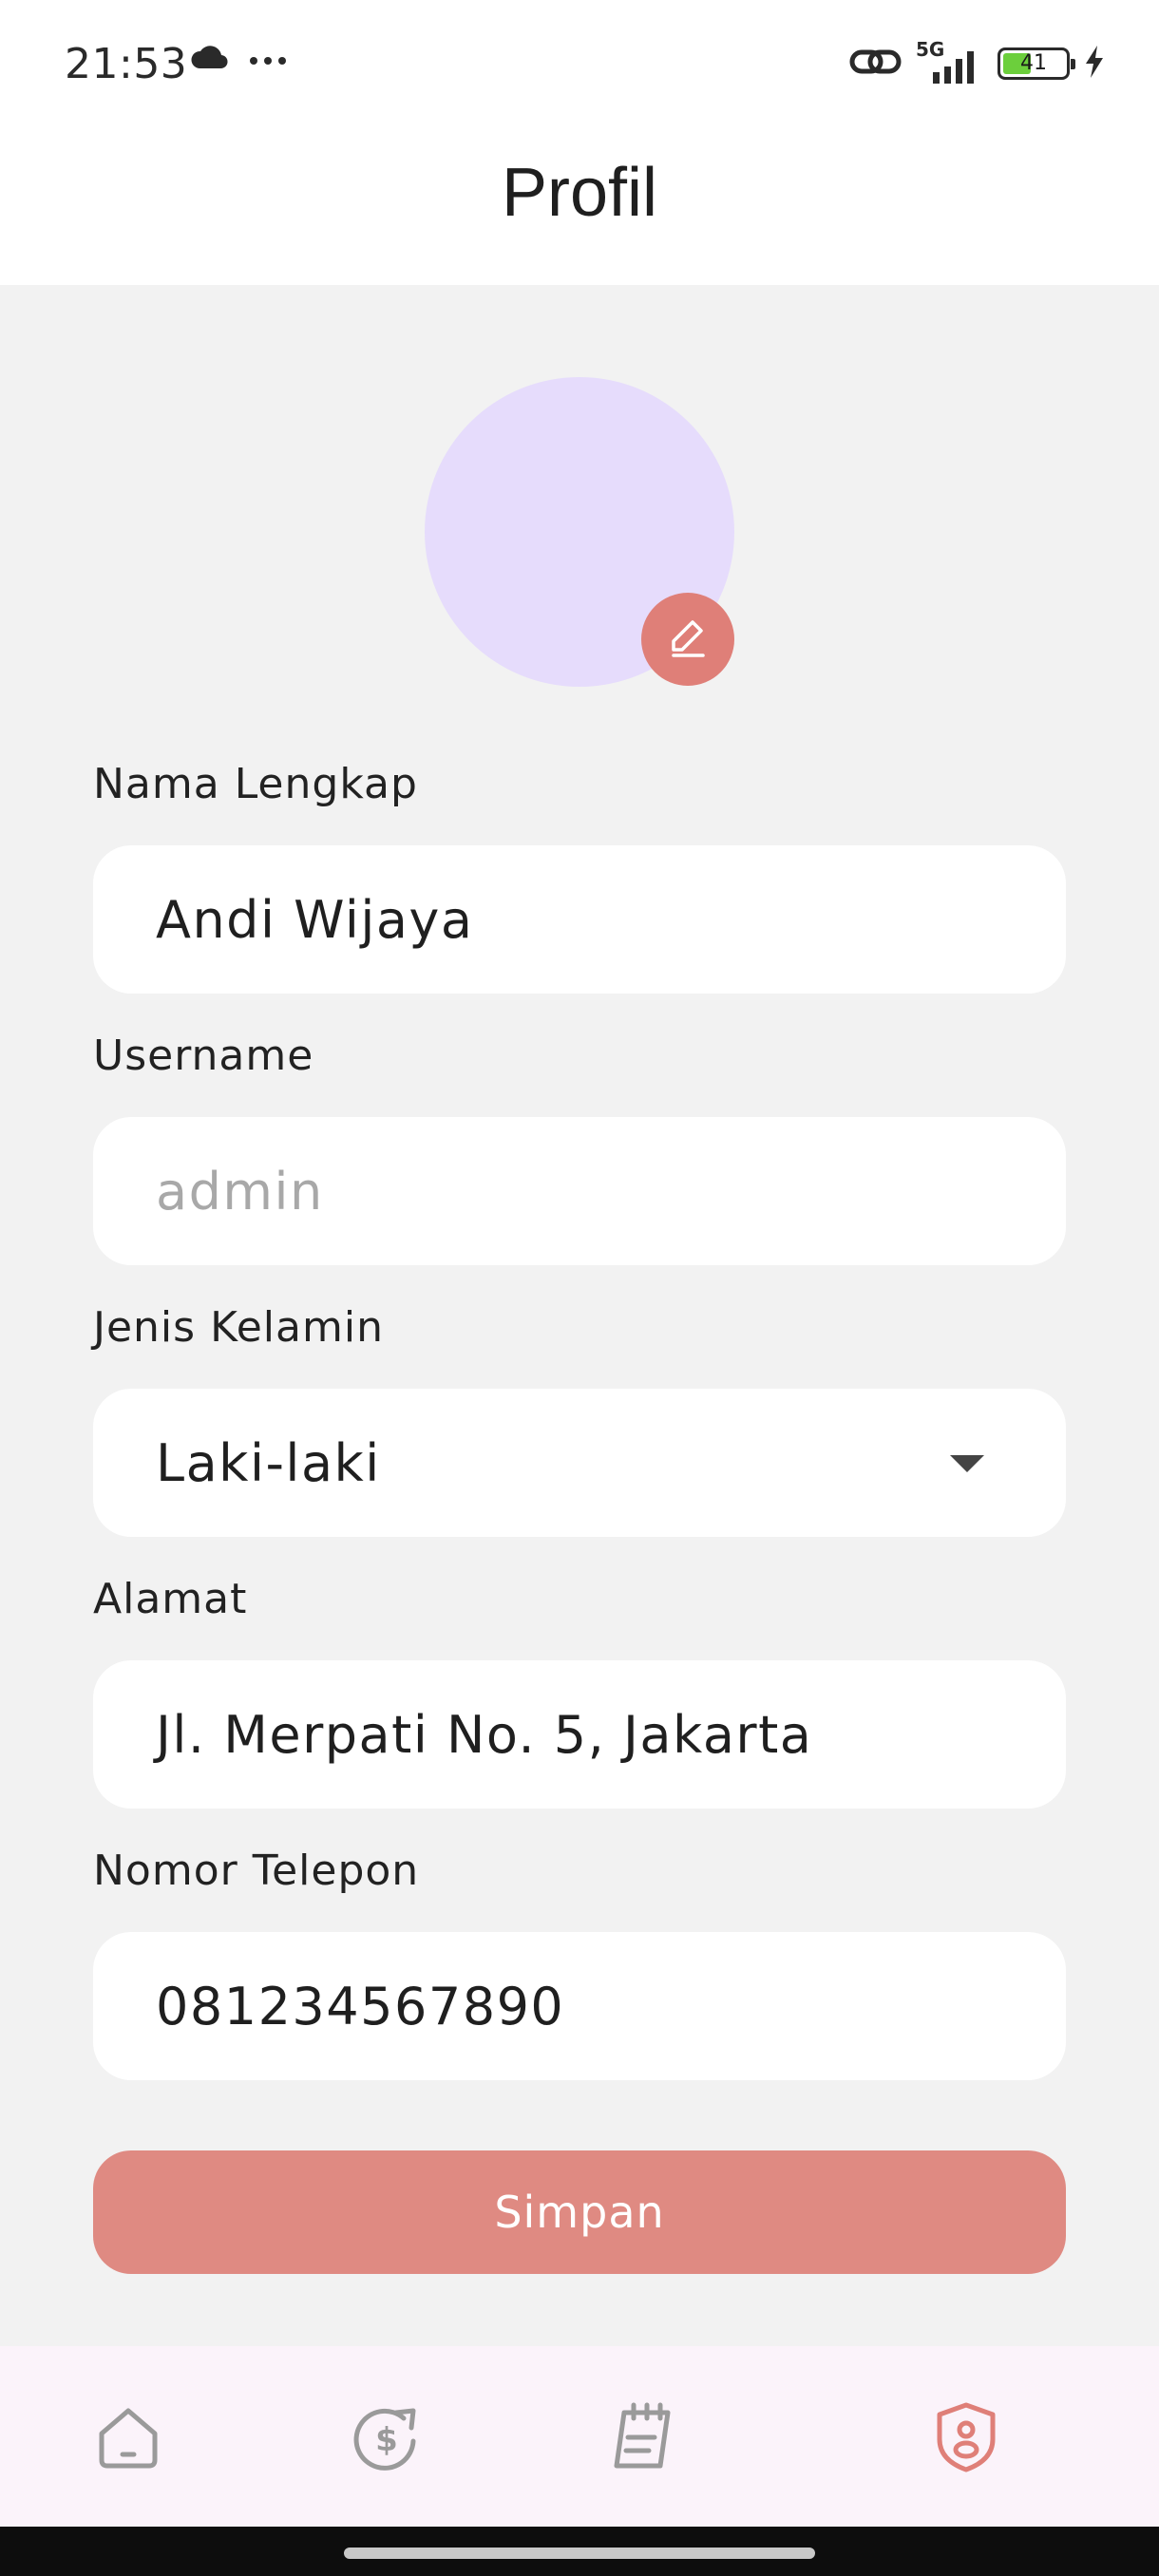  What do you see at coordinates (268, 1462) in the screenshot?
I see `gender-value: Laki-laki` at bounding box center [268, 1462].